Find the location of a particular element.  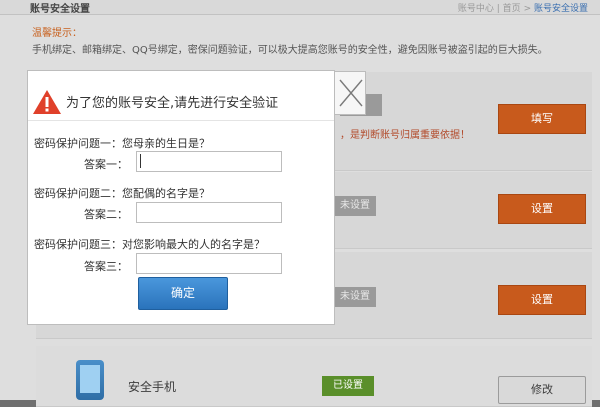

text-cursor is located at coordinates (140, 161).